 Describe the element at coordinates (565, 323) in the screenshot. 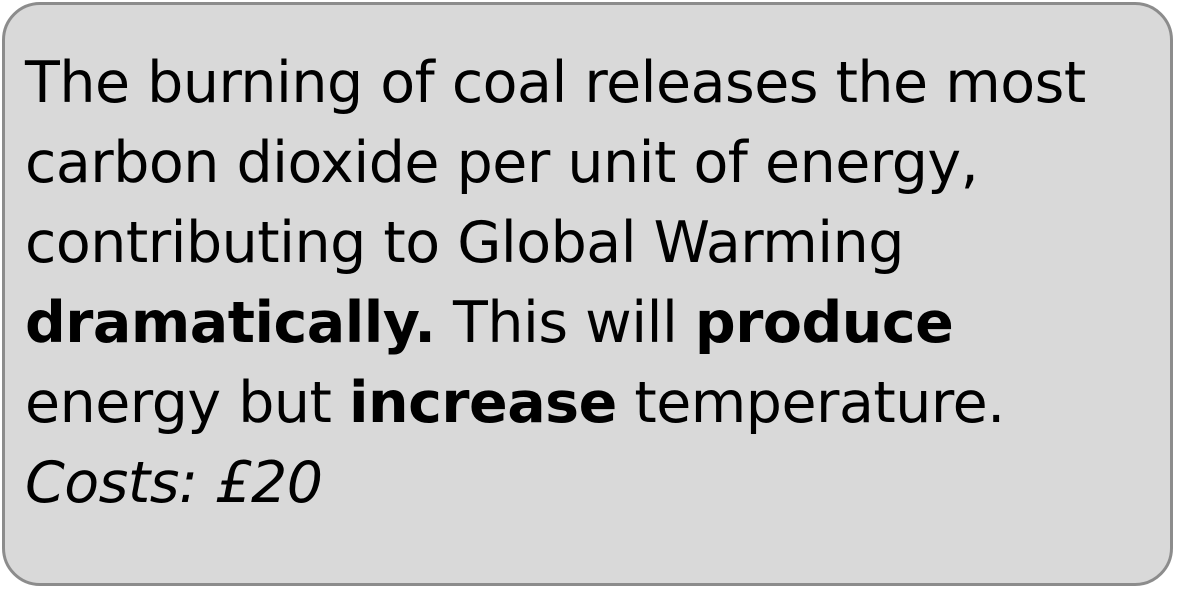

I see `line-4-text: This will` at that location.